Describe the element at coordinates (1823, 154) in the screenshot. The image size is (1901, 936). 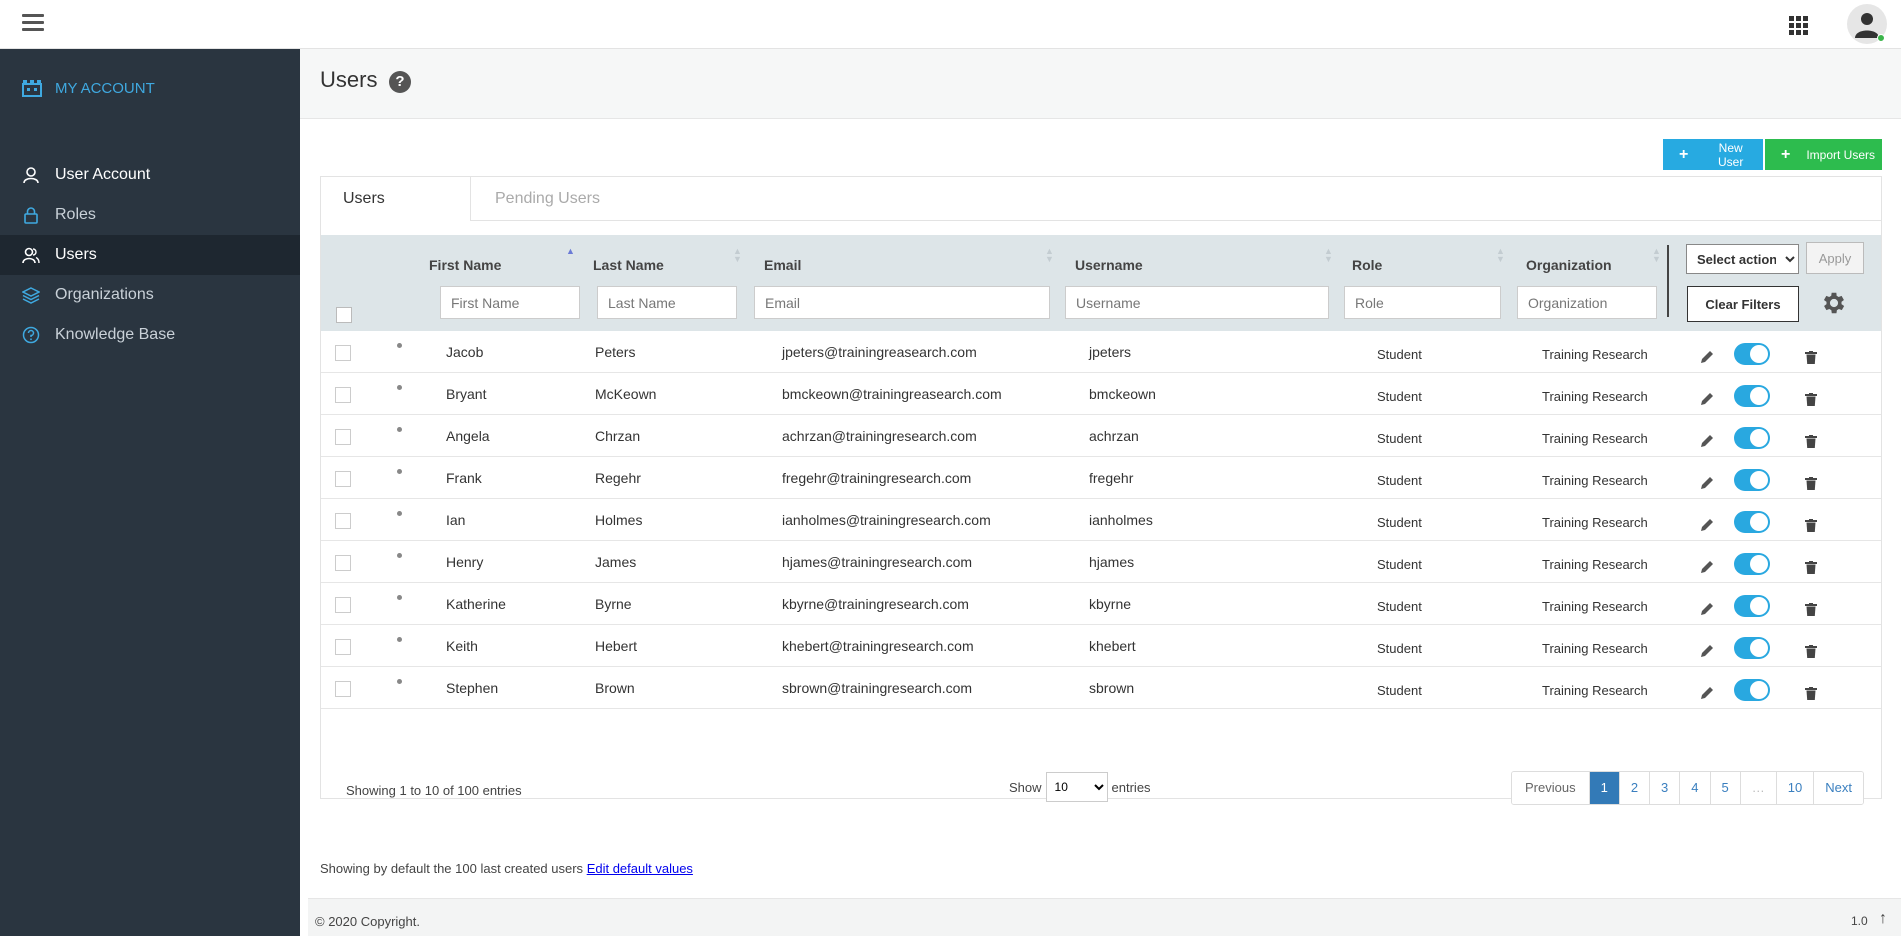
I see `import-users-button: + Import Users` at that location.